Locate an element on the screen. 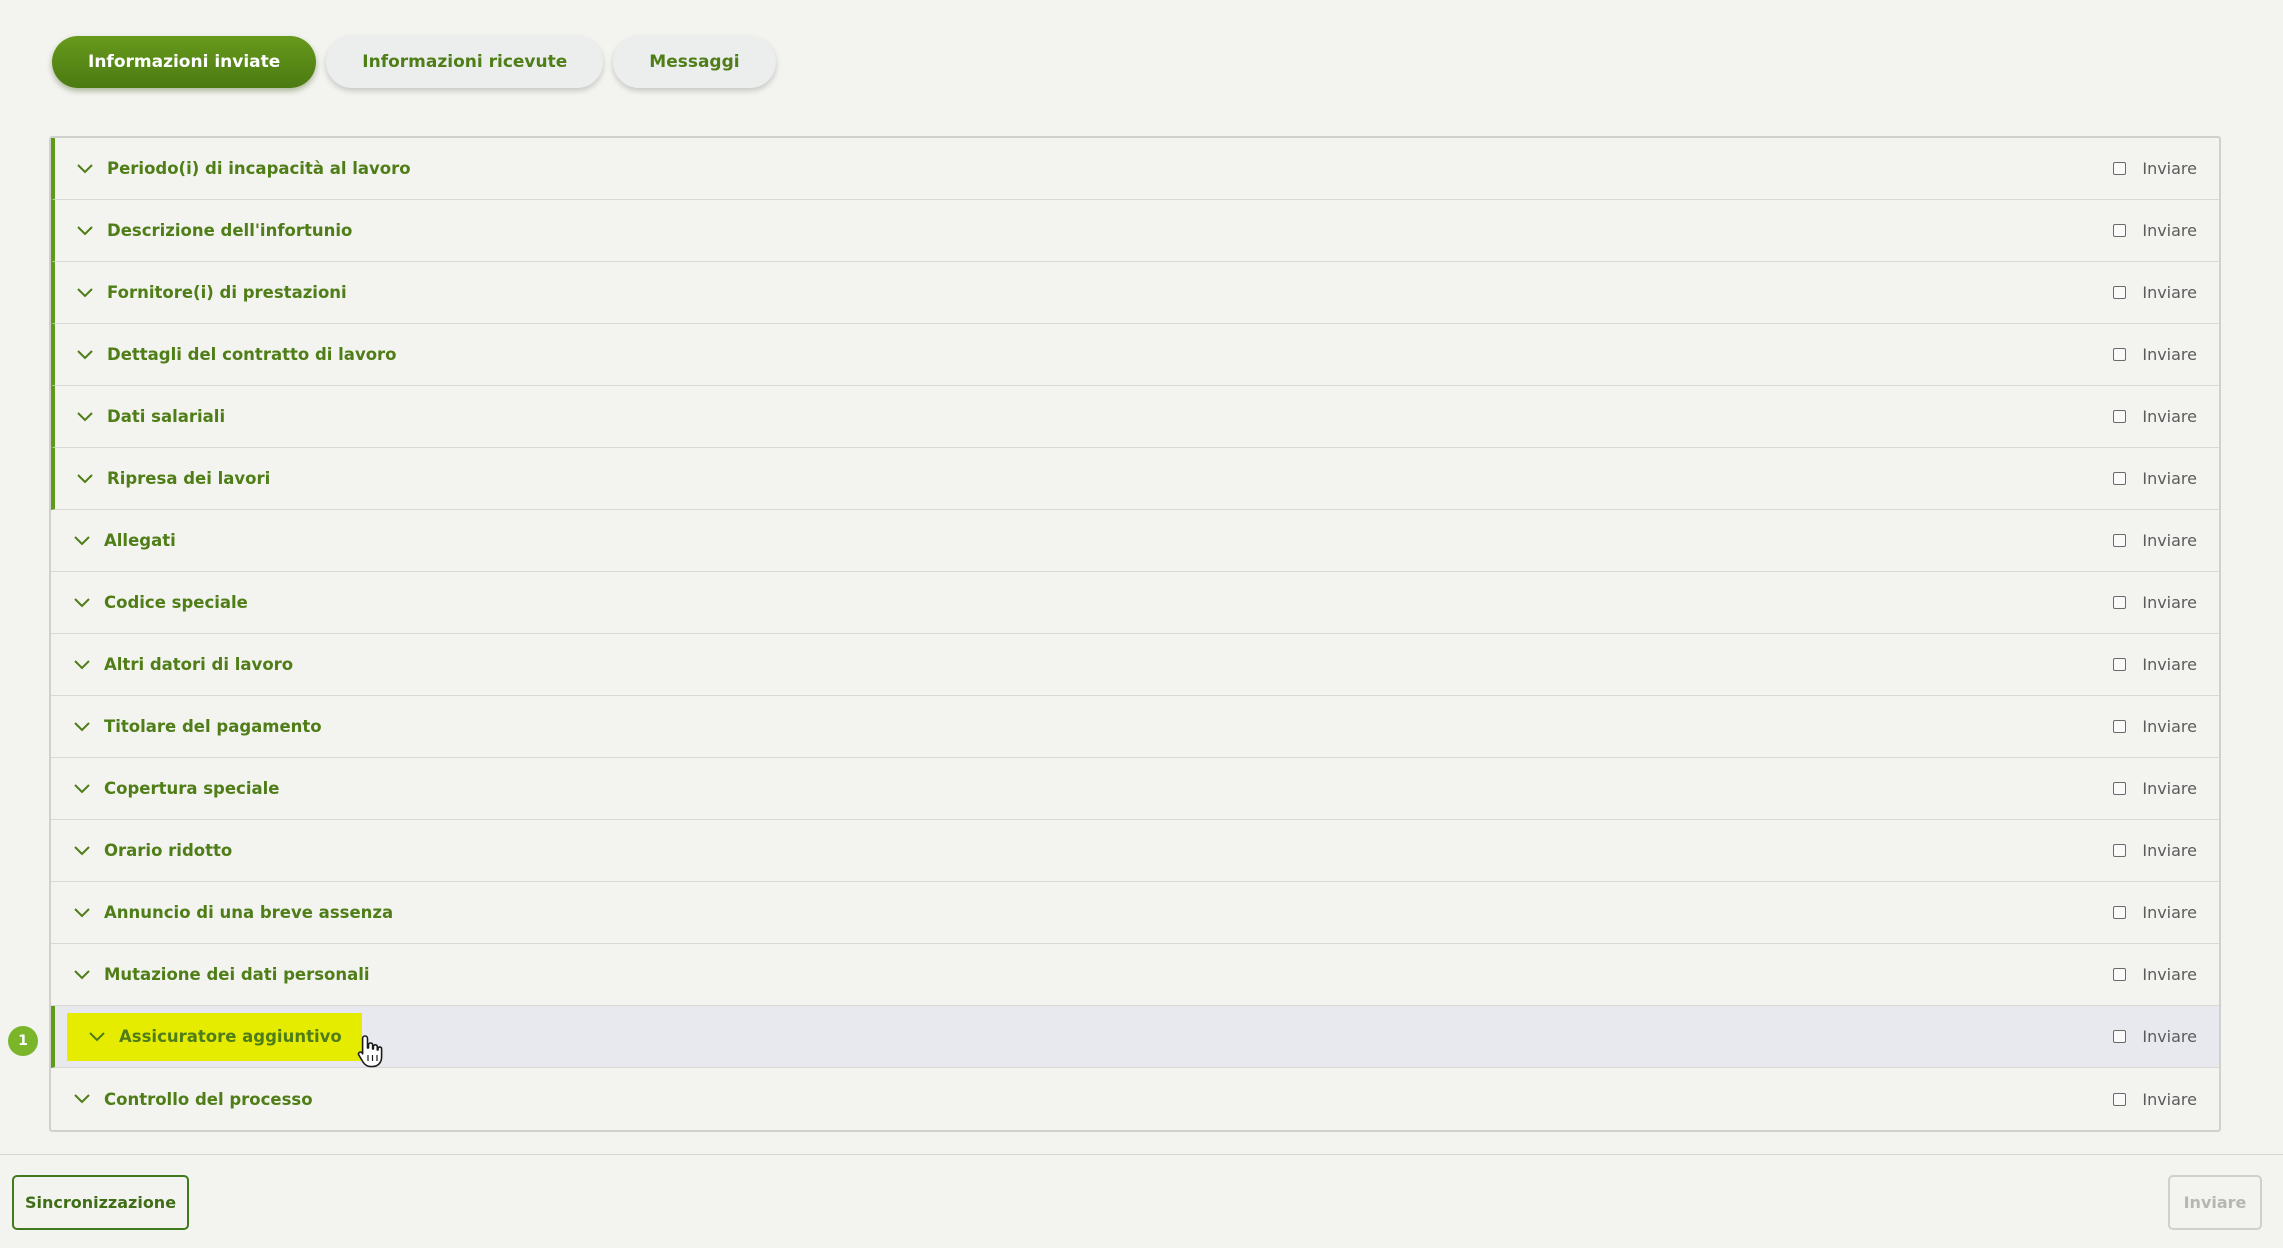 The width and height of the screenshot is (2283, 1248). section-row: Descrizione dell'infortunio Inviare is located at coordinates (1135, 231).